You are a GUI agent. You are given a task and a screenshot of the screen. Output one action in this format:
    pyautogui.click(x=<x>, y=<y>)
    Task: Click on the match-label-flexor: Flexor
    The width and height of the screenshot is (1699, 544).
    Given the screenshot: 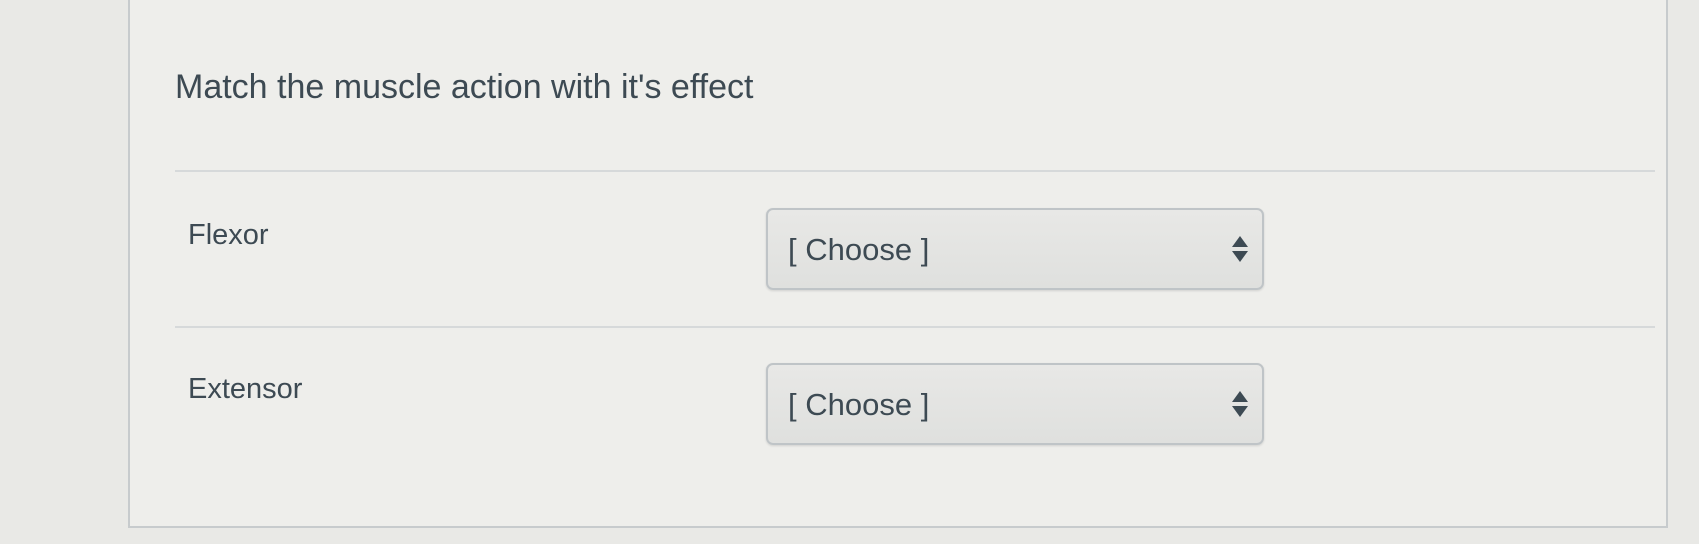 What is the action you would take?
    pyautogui.click(x=228, y=235)
    